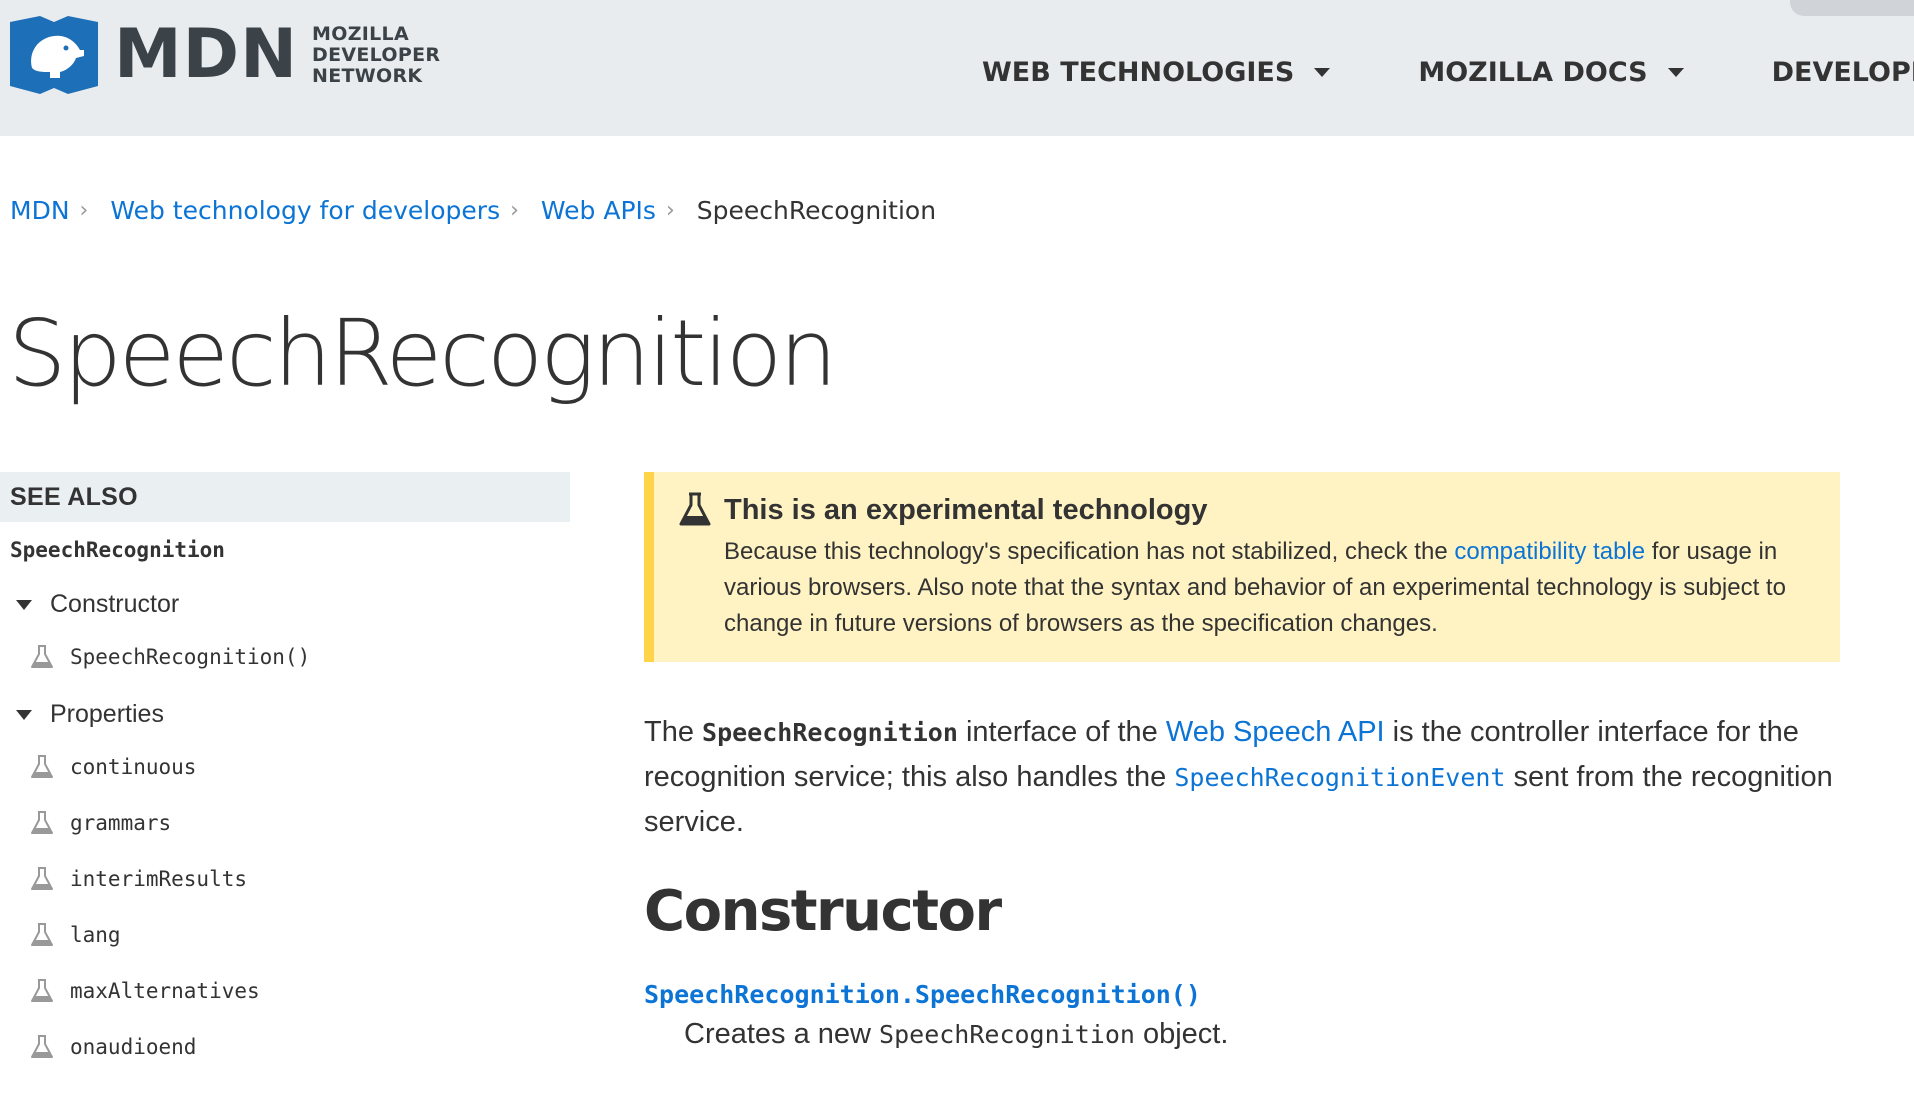  I want to click on logo-tagline: MOZILLA DEVELOPER NETWORK, so click(376, 54).